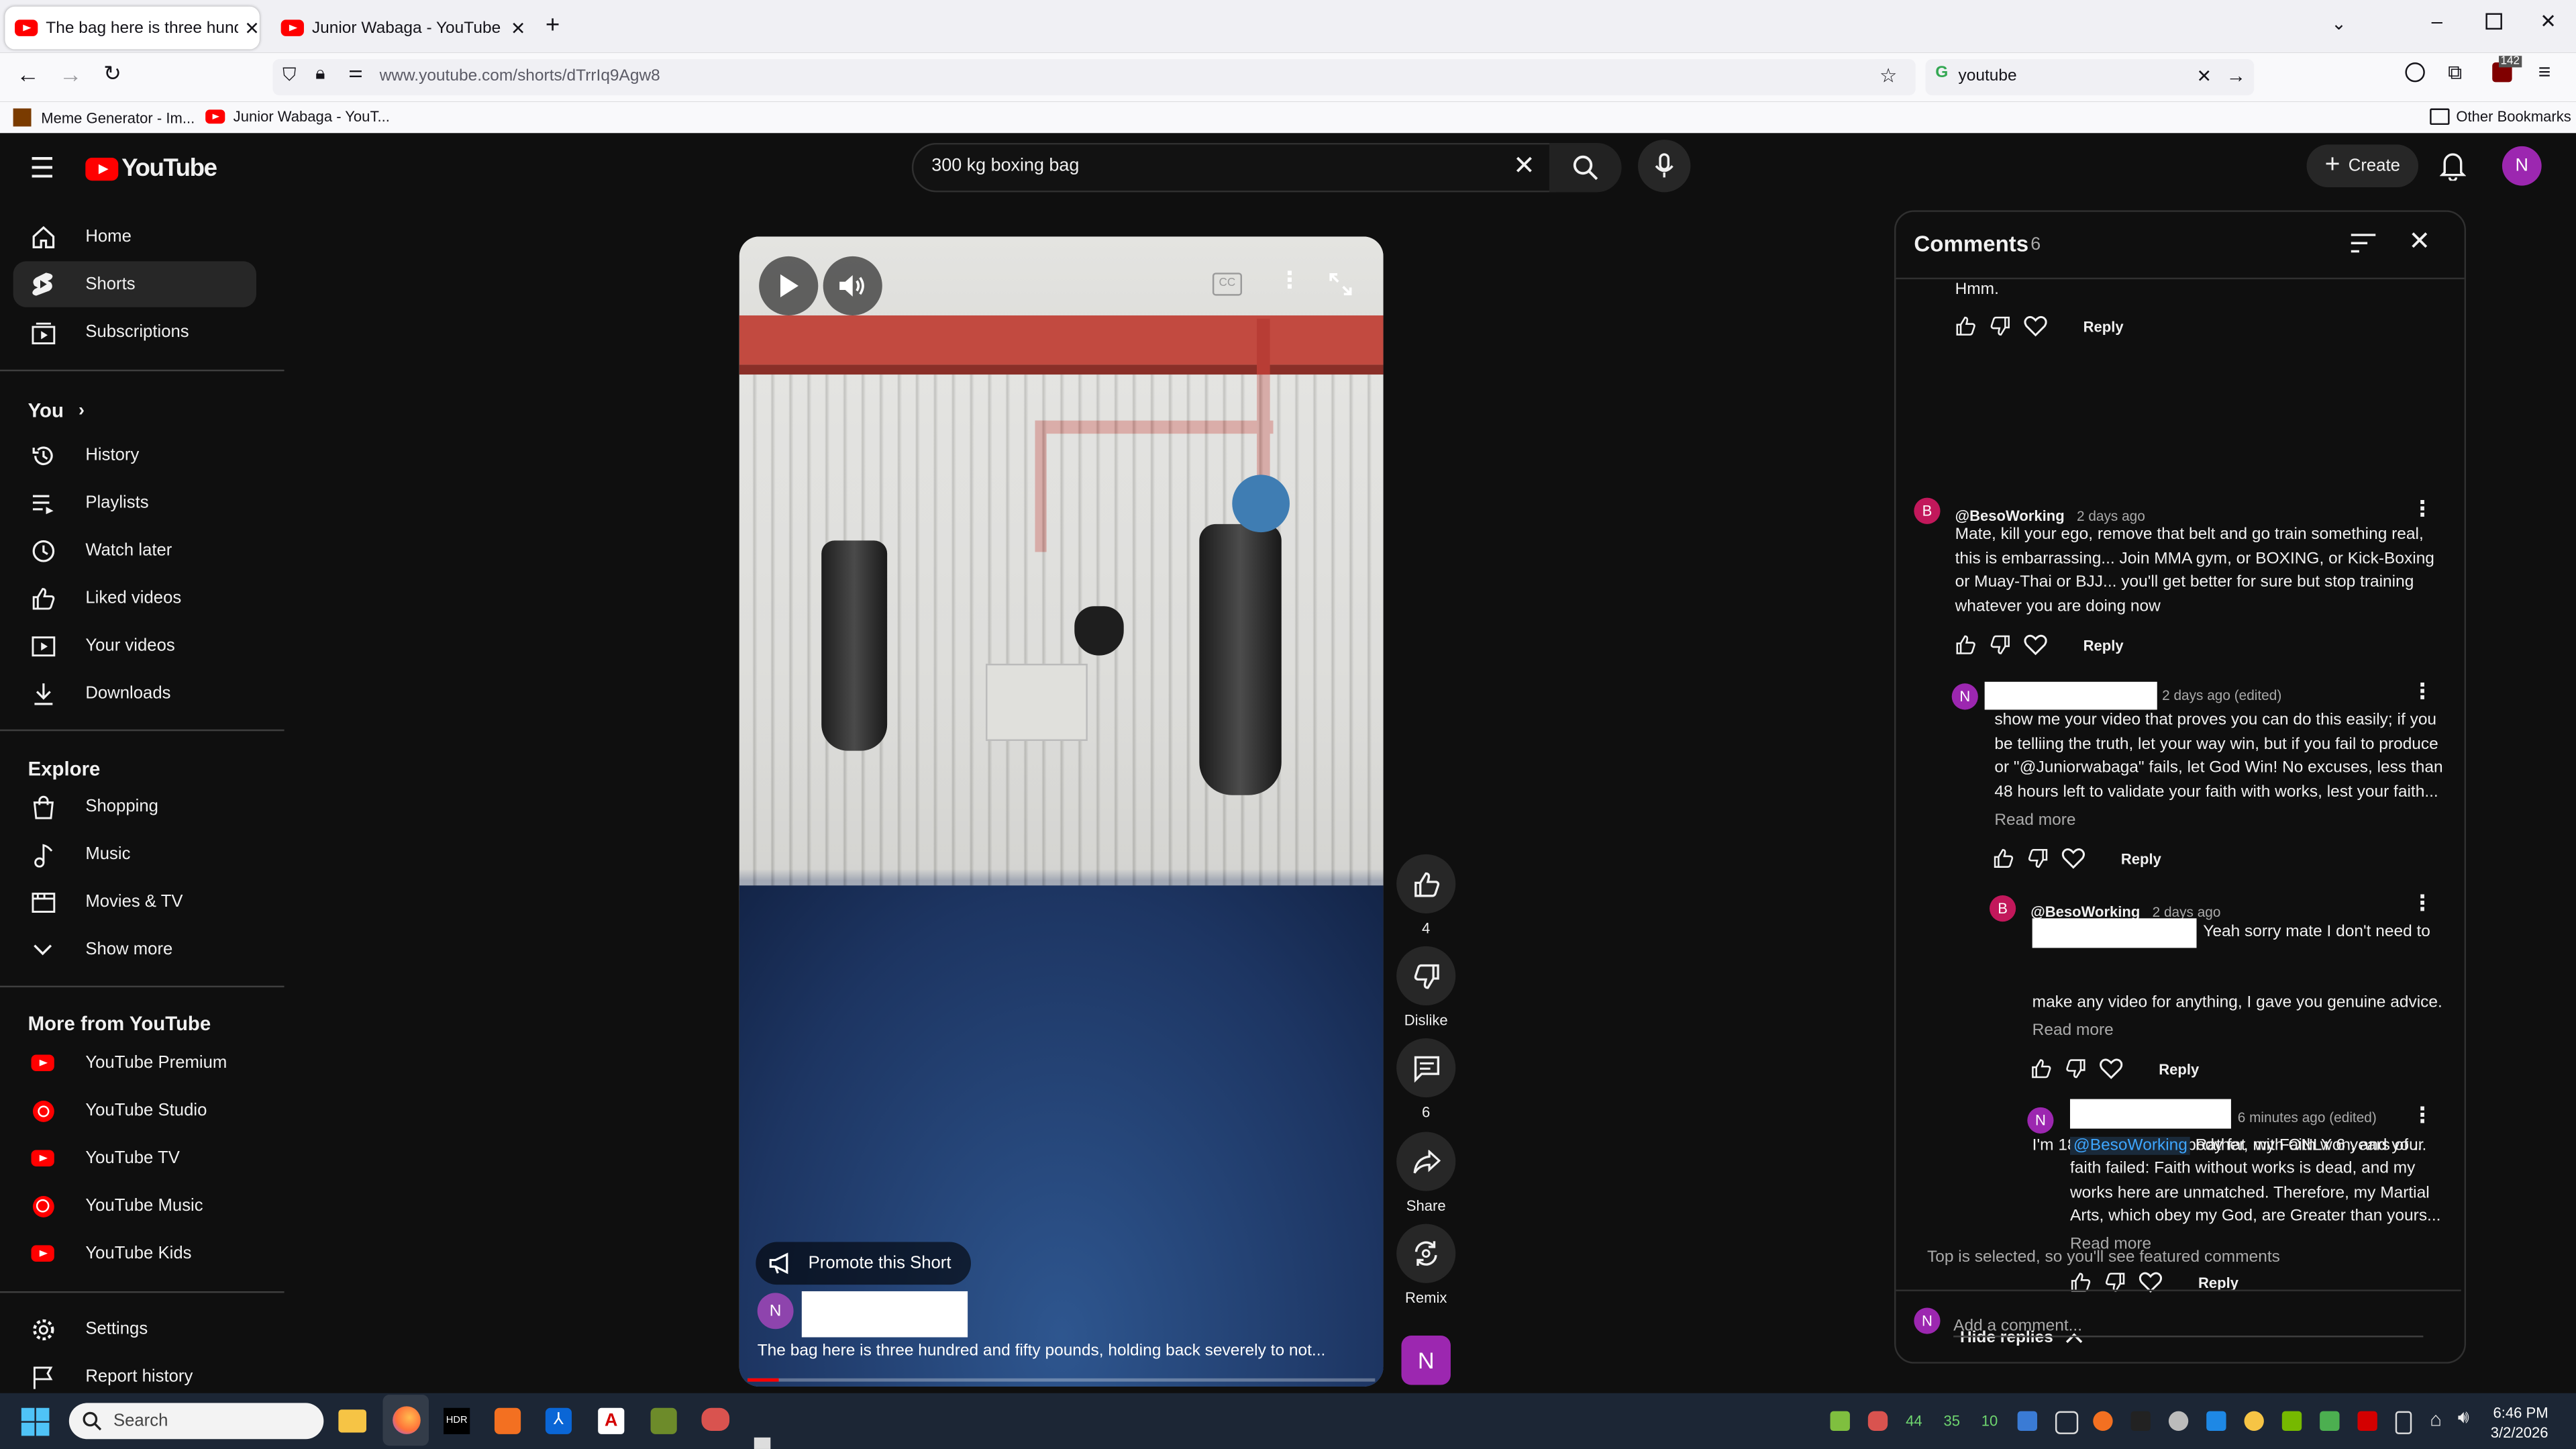 The width and height of the screenshot is (2576, 1449). I want to click on back-icon: ←, so click(27, 74).